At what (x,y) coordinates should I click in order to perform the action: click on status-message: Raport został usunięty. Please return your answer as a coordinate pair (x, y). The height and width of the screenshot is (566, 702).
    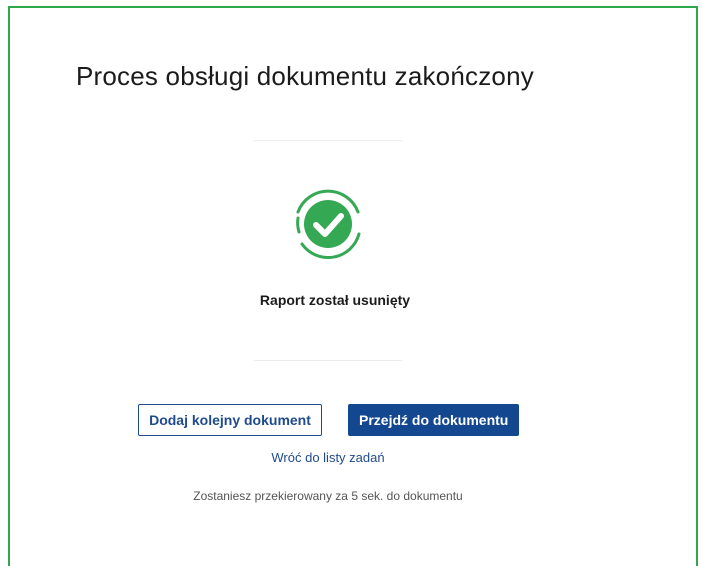
    Looking at the image, I should click on (335, 300).